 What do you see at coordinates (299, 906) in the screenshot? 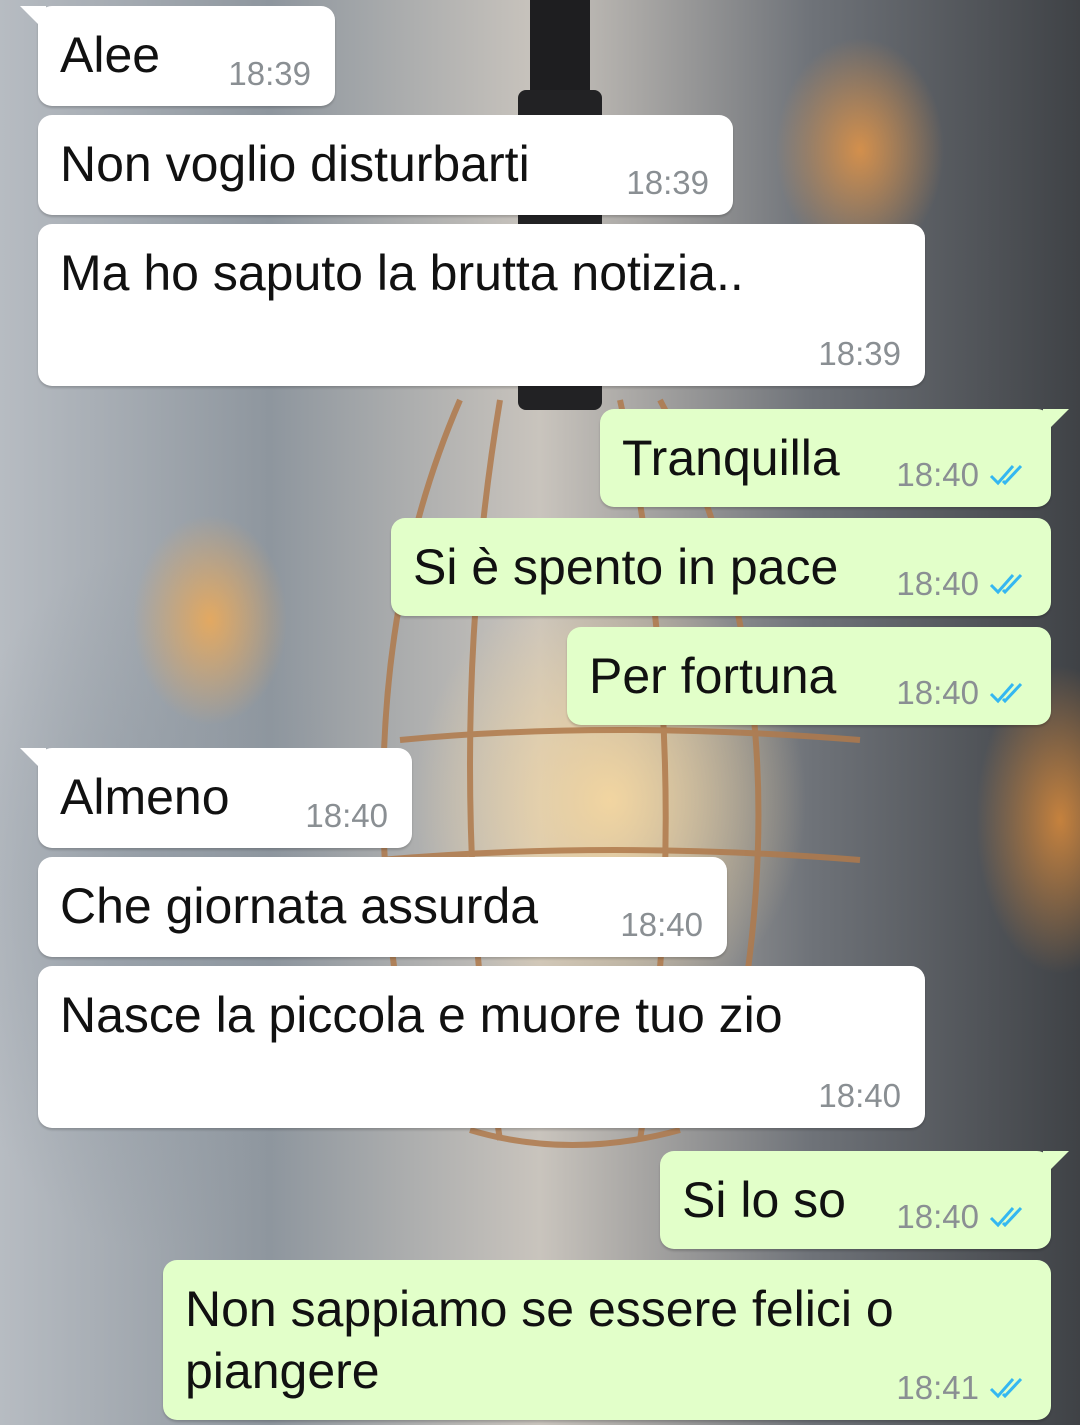
I see `message-text: Che giornata assurda` at bounding box center [299, 906].